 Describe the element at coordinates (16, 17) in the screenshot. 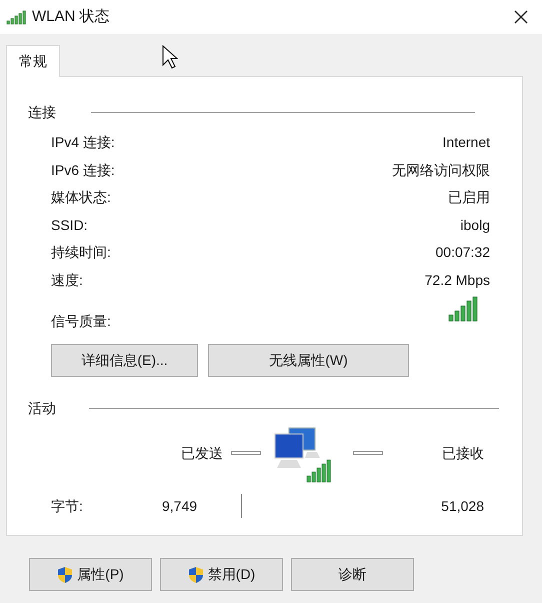

I see `signal-icon` at that location.